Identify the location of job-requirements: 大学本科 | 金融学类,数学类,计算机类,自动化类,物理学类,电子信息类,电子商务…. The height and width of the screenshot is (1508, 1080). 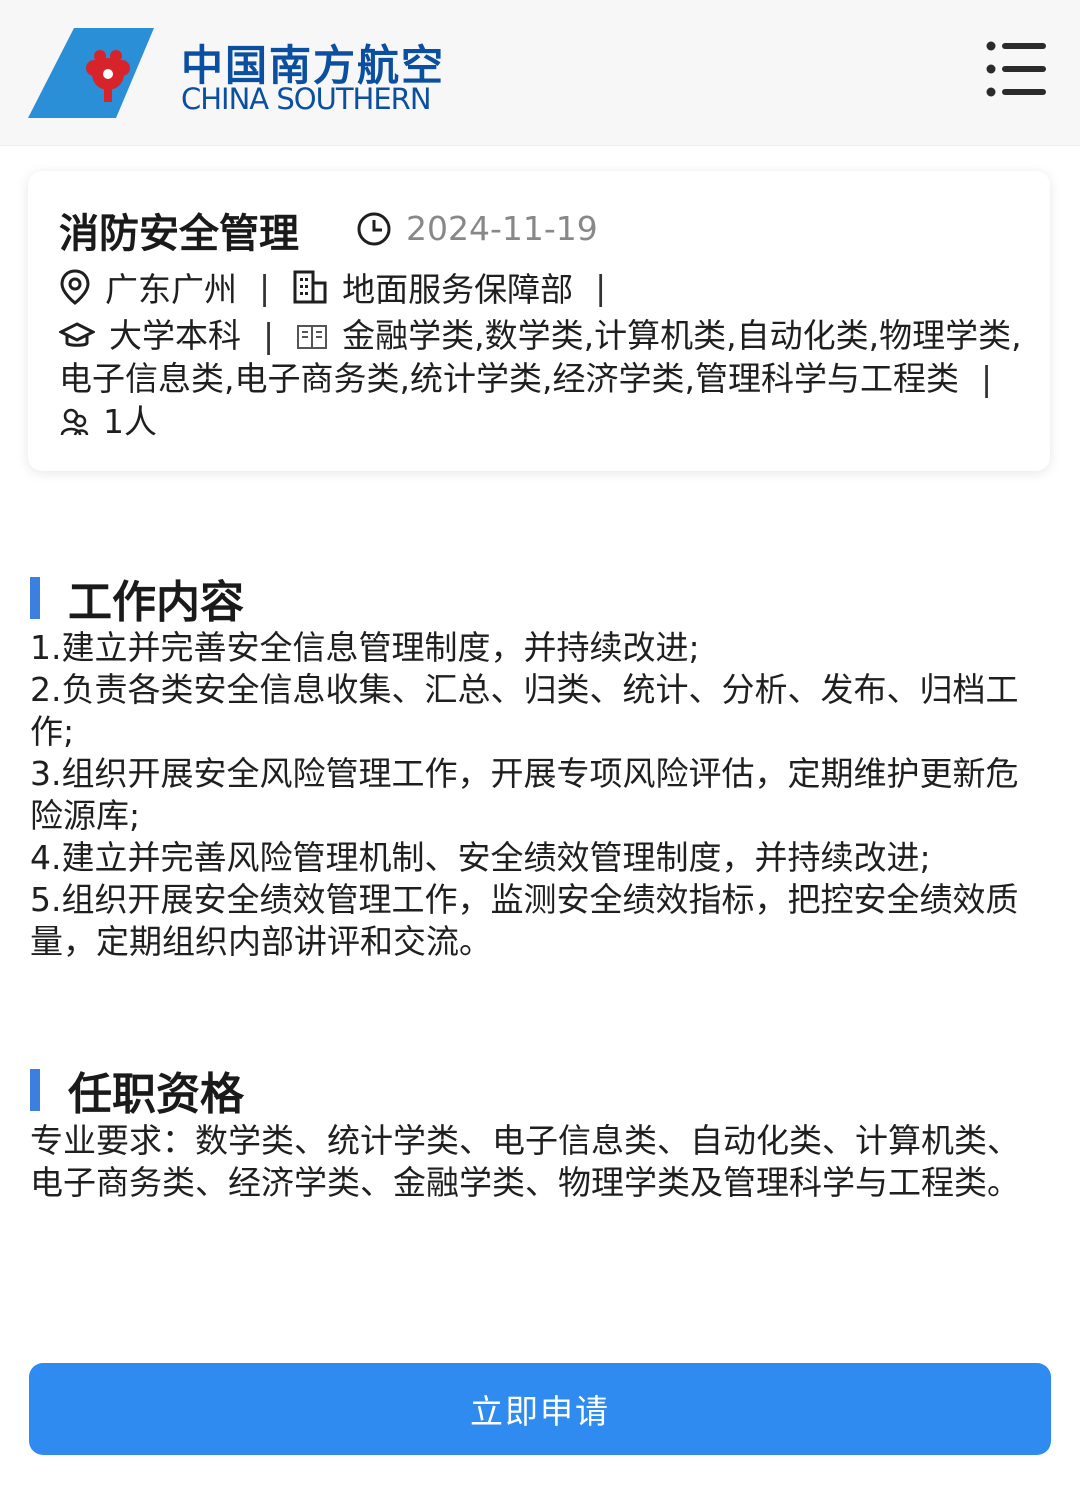
(544, 378).